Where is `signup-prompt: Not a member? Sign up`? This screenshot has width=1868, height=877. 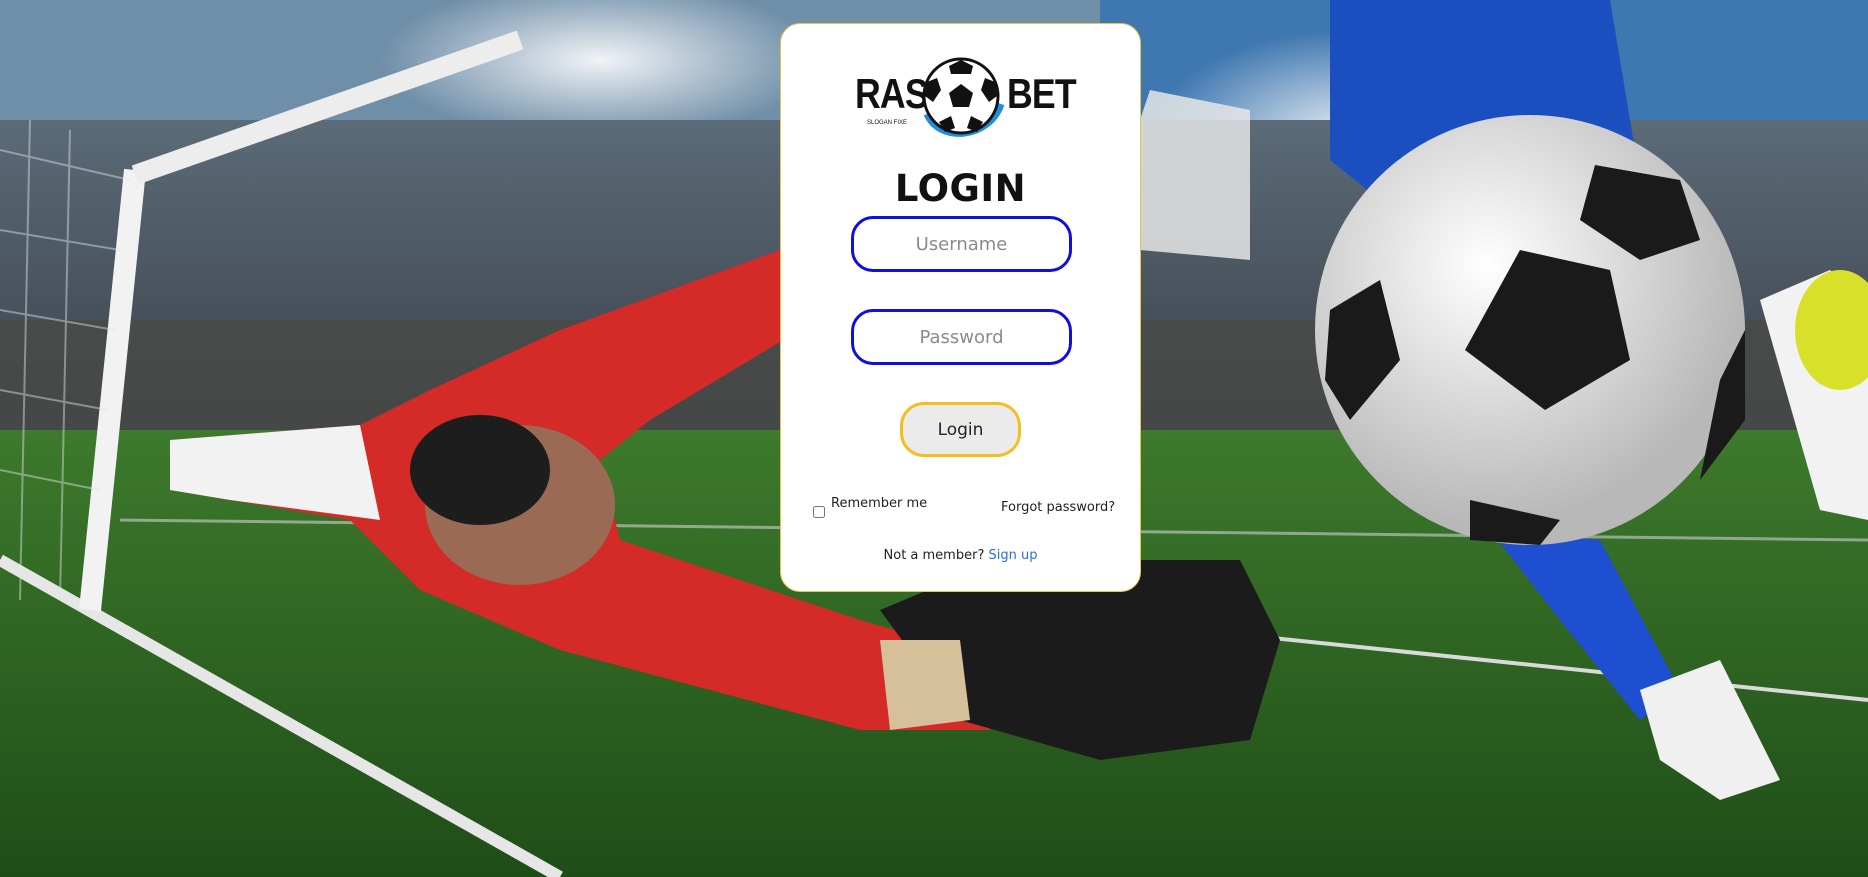 signup-prompt: Not a member? Sign up is located at coordinates (960, 555).